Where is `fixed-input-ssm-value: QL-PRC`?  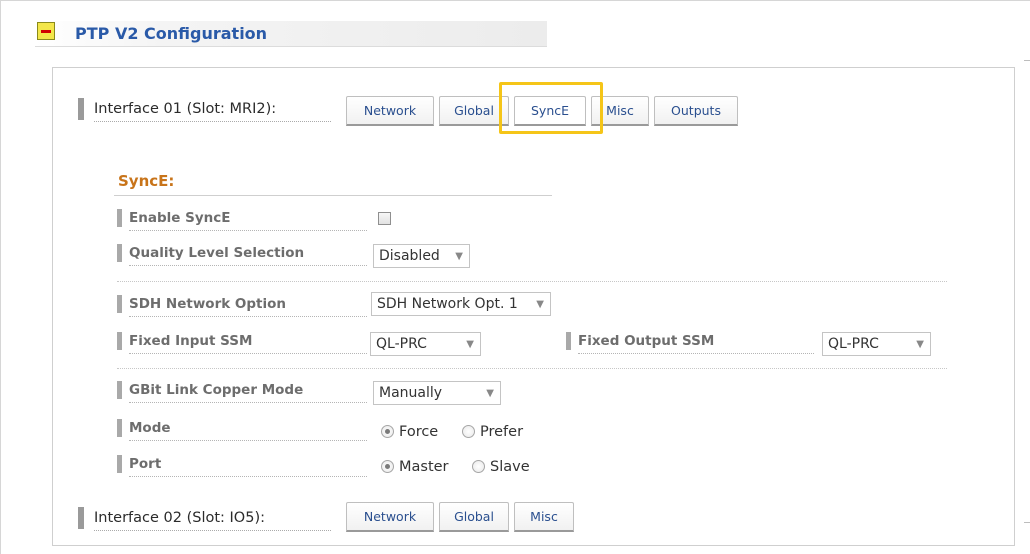 fixed-input-ssm-value: QL-PRC is located at coordinates (401, 344).